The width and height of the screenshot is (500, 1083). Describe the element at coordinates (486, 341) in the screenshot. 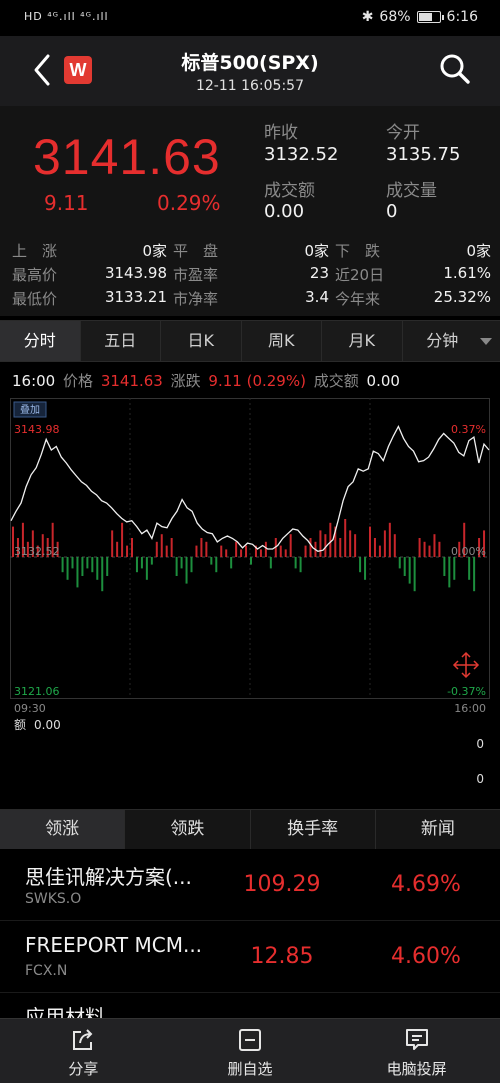

I see `caret-down-icon` at that location.